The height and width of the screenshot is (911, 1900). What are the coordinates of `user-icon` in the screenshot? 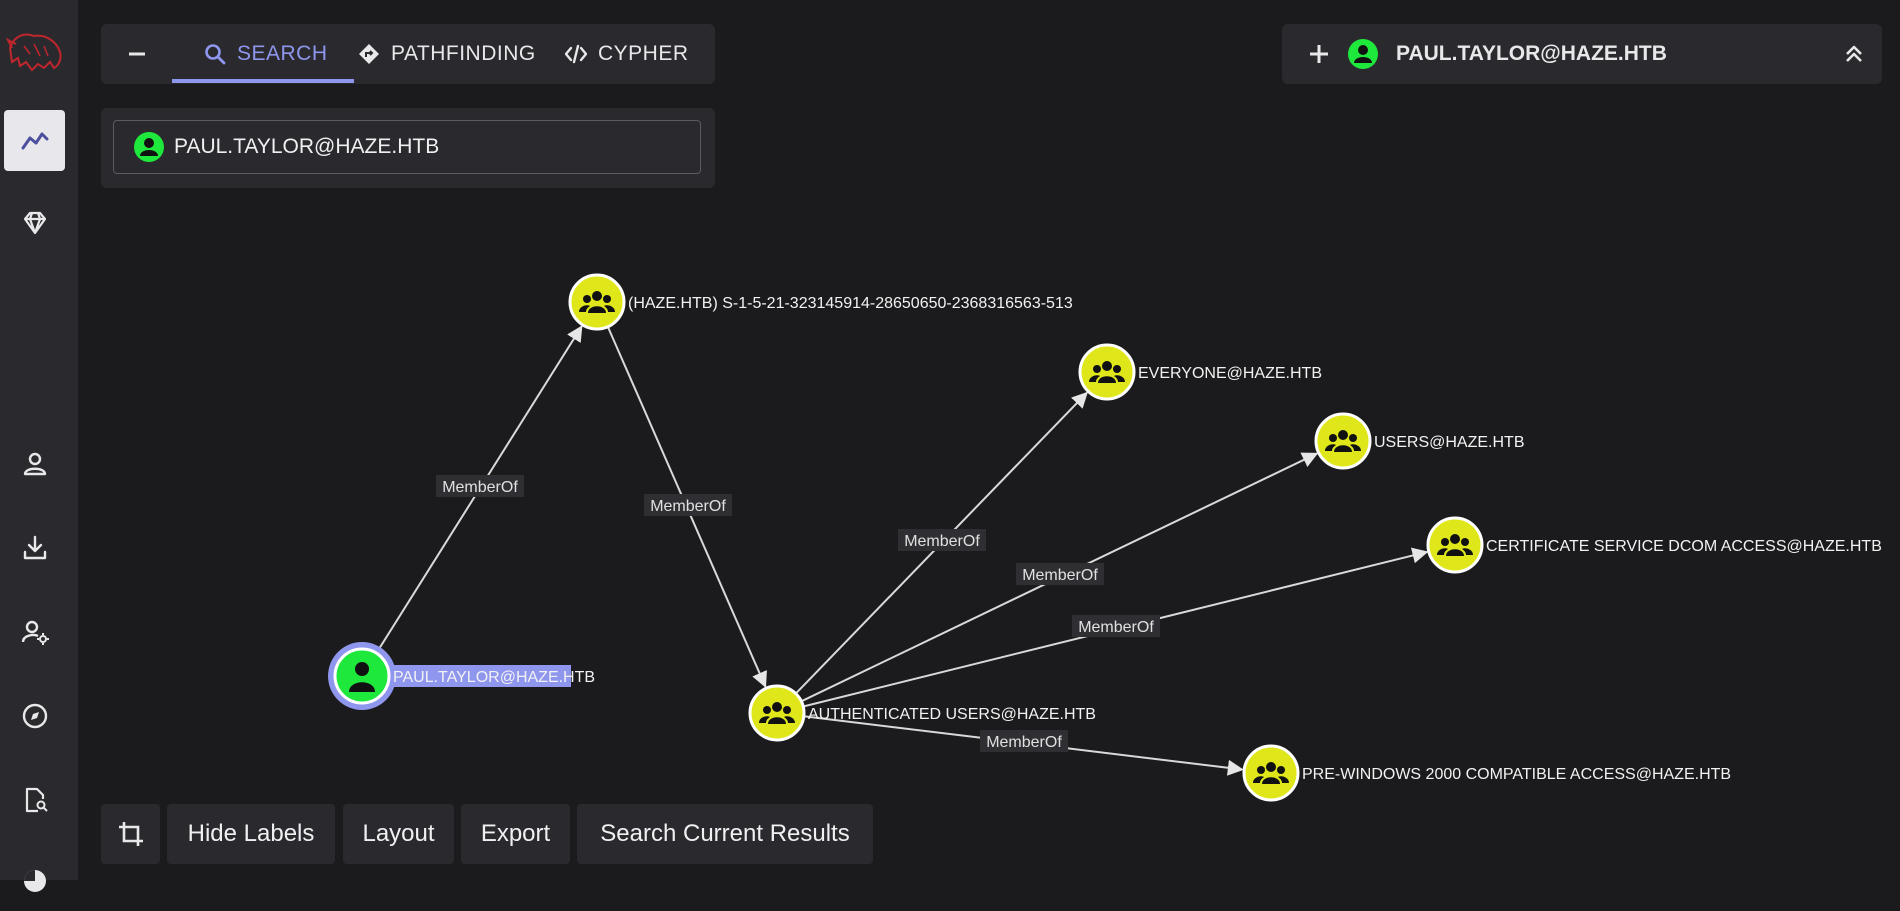 It's located at (362, 669).